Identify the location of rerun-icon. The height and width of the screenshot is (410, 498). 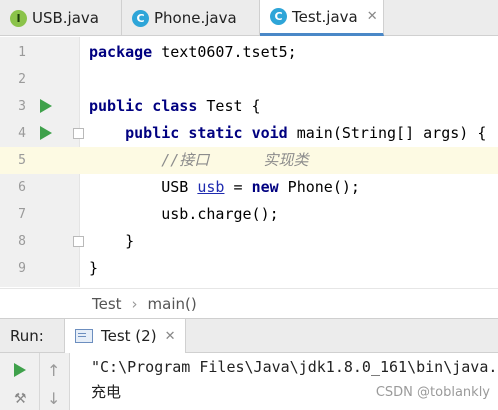
(20, 370).